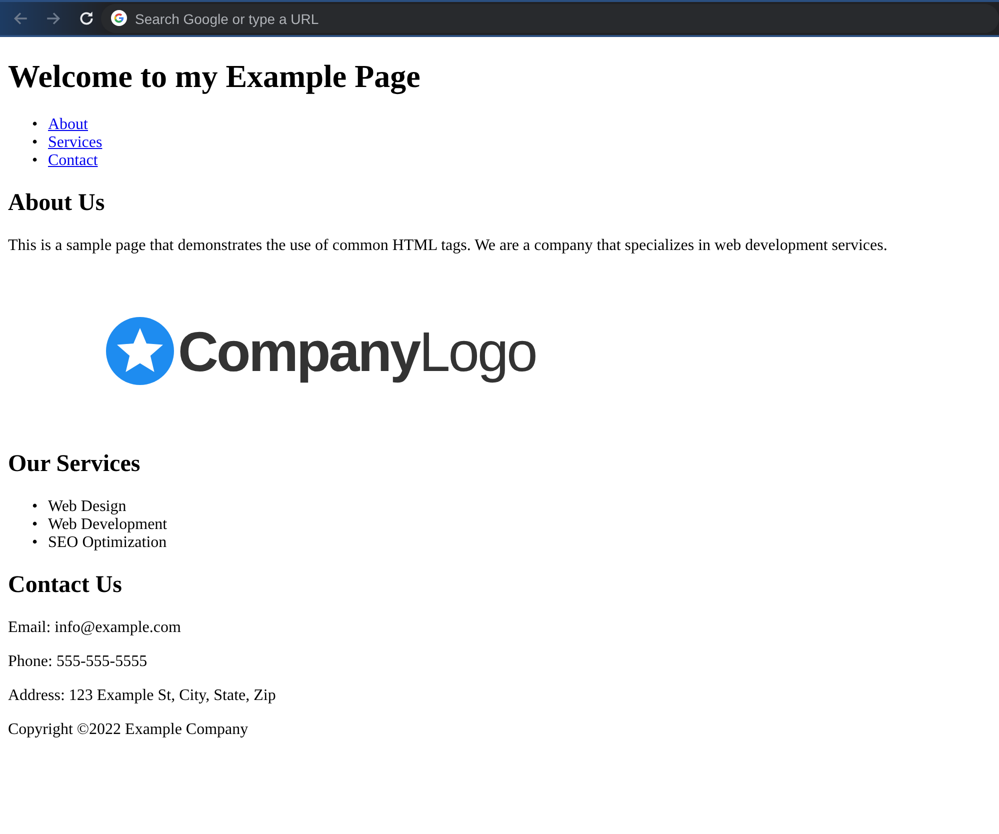  What do you see at coordinates (108, 524) in the screenshot?
I see `list-item: Web Development` at bounding box center [108, 524].